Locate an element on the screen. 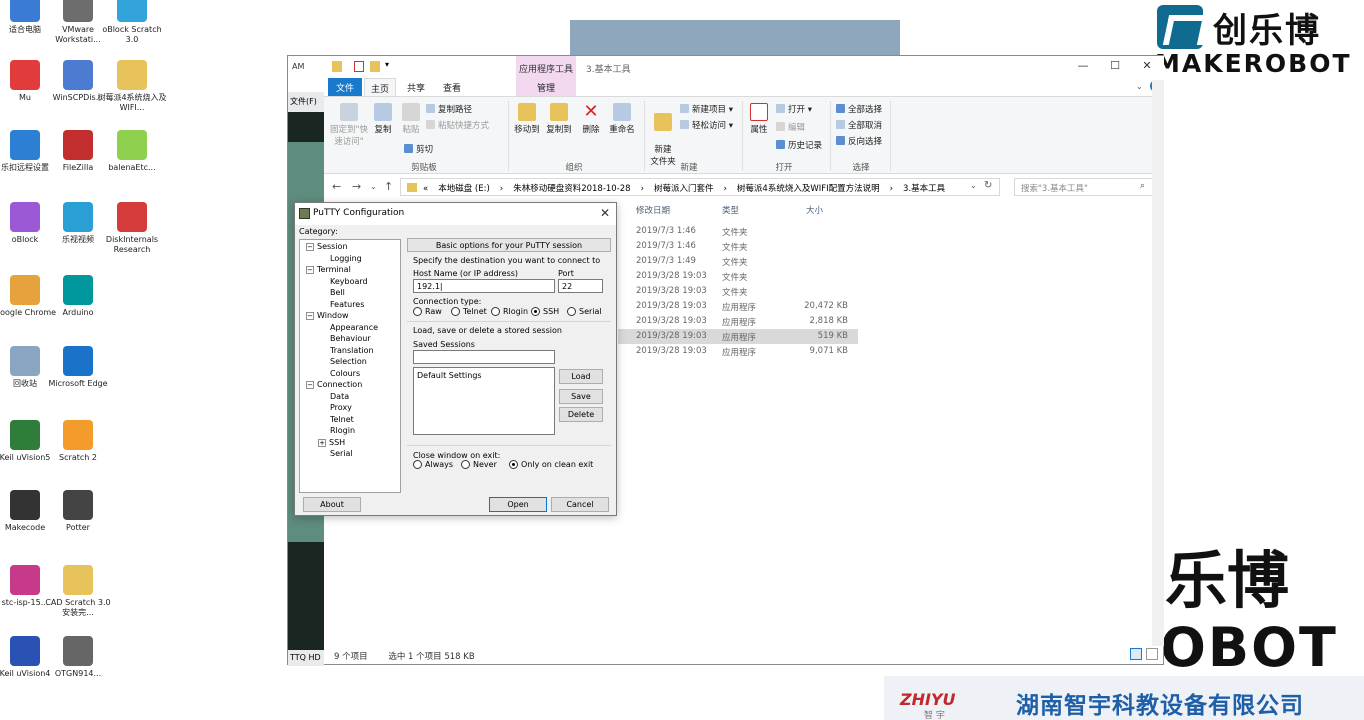 Image resolution: width=1364 pixels, height=720 pixels. invert-selection-button: 反向选择 is located at coordinates (859, 141).